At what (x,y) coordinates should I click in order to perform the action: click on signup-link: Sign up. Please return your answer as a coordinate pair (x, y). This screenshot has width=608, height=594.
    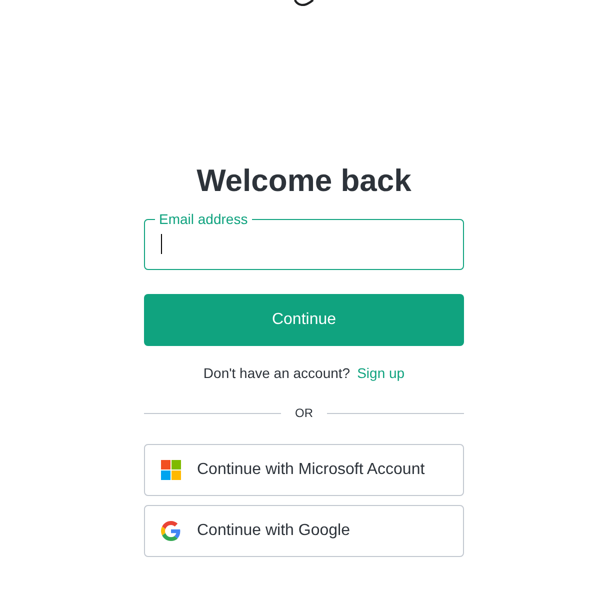
    Looking at the image, I should click on (381, 373).